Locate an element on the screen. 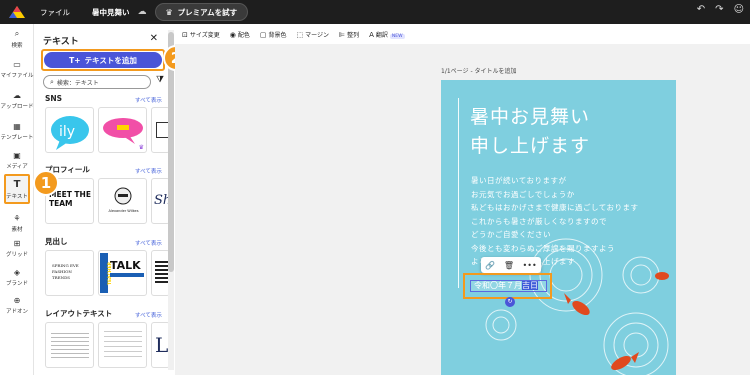 Image resolution: width=750 pixels, height=375 pixels. body-line: 暑い日が続いておりますが is located at coordinates (519, 180).